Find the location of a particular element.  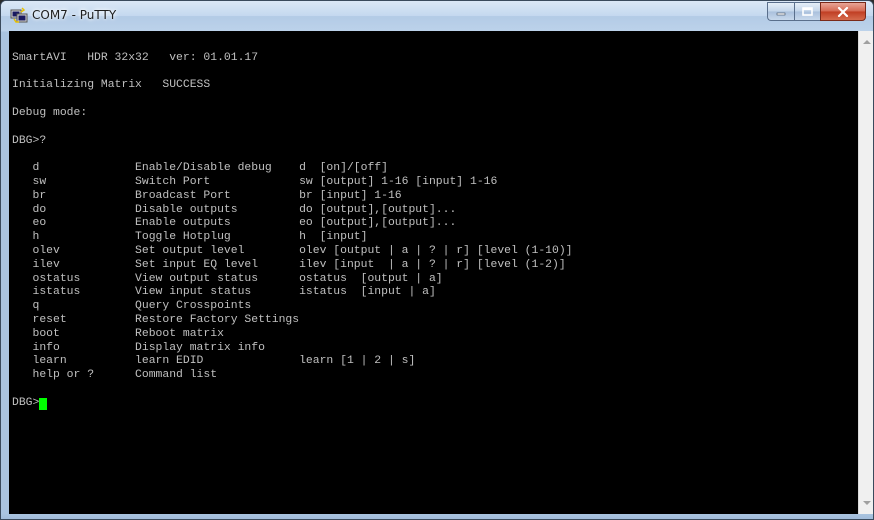

close-button is located at coordinates (843, 11).